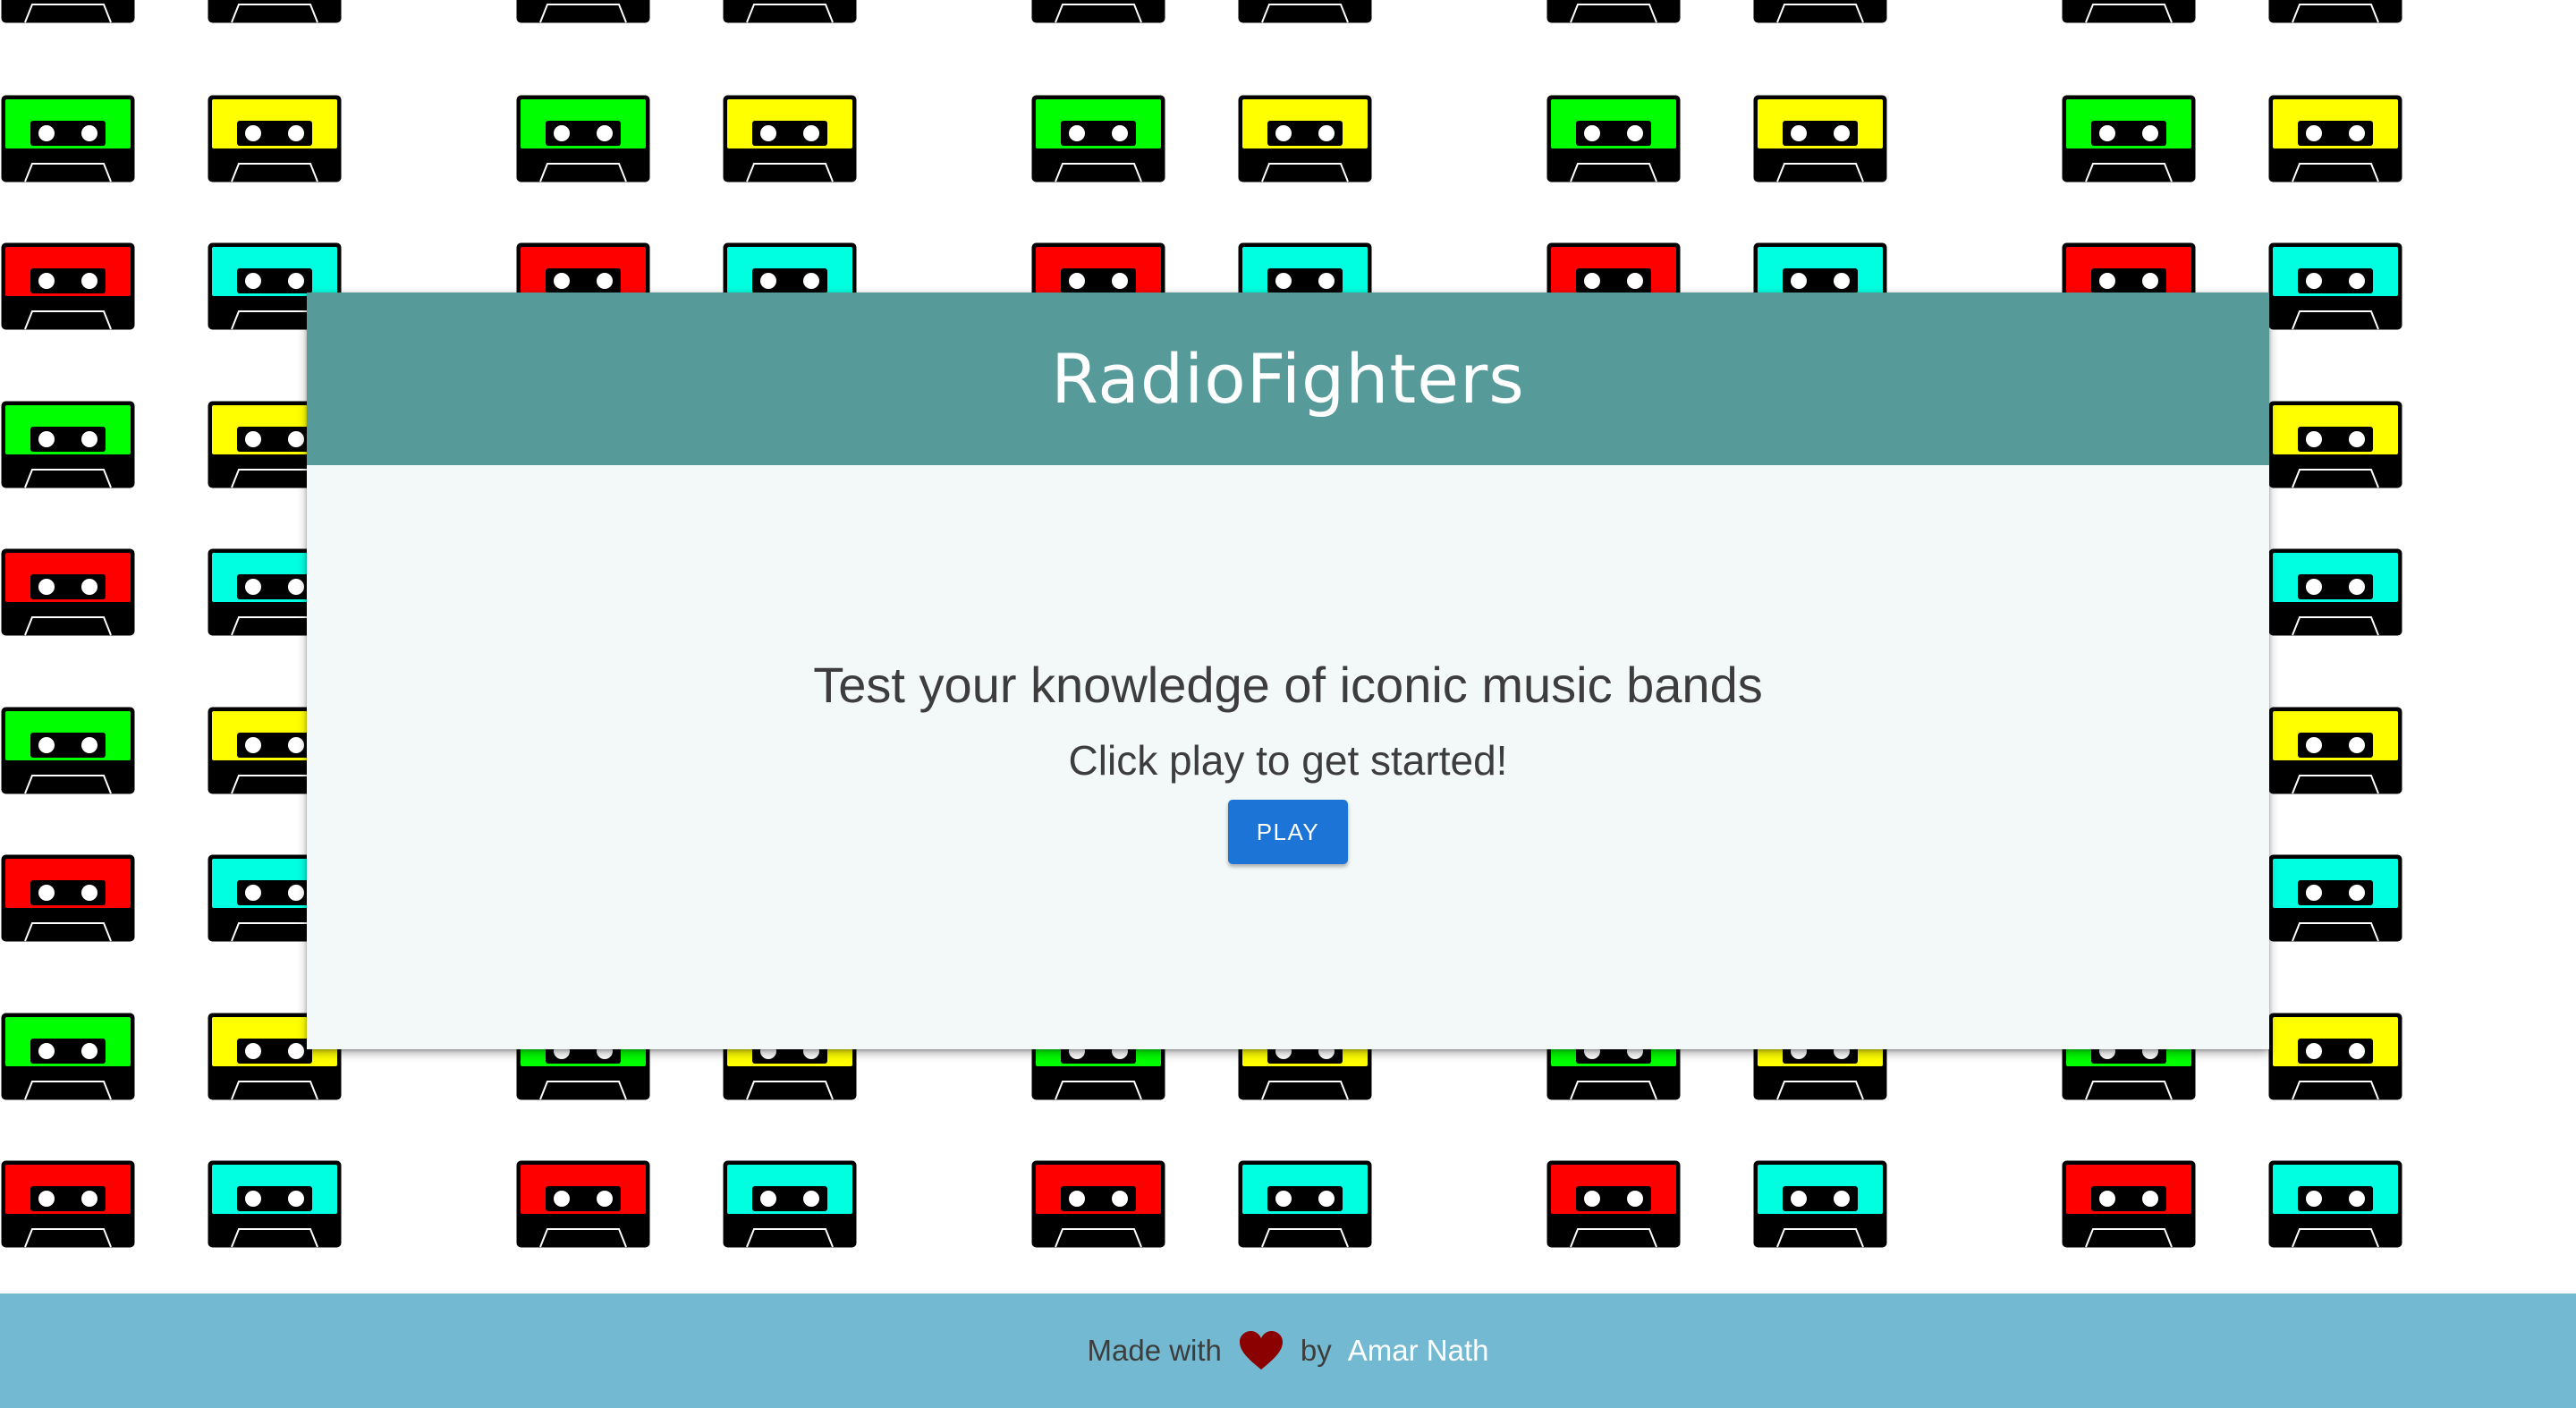 The width and height of the screenshot is (2576, 1408). What do you see at coordinates (1288, 760) in the screenshot?
I see `subtitle: Click play to get started!` at bounding box center [1288, 760].